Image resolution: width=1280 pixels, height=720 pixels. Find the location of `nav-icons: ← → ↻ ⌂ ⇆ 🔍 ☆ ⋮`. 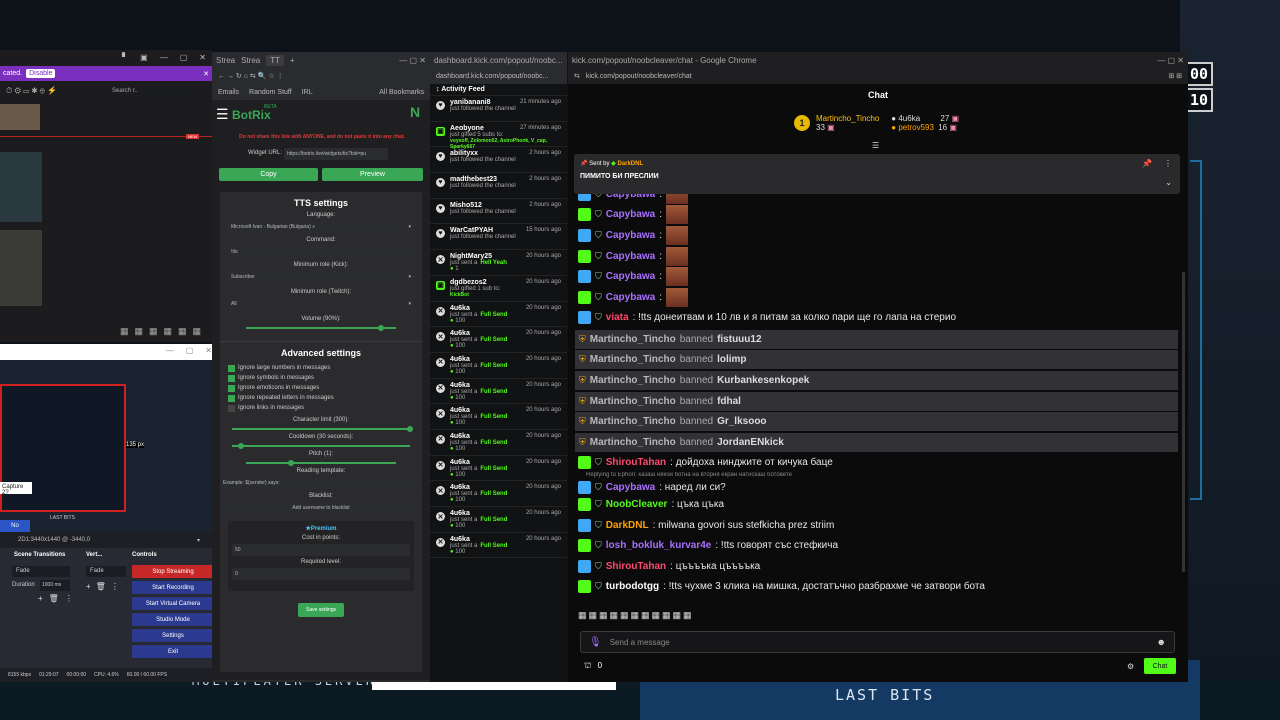

nav-icons: ← → ↻ ⌂ ⇆ 🔍 ☆ ⋮ is located at coordinates (251, 76).